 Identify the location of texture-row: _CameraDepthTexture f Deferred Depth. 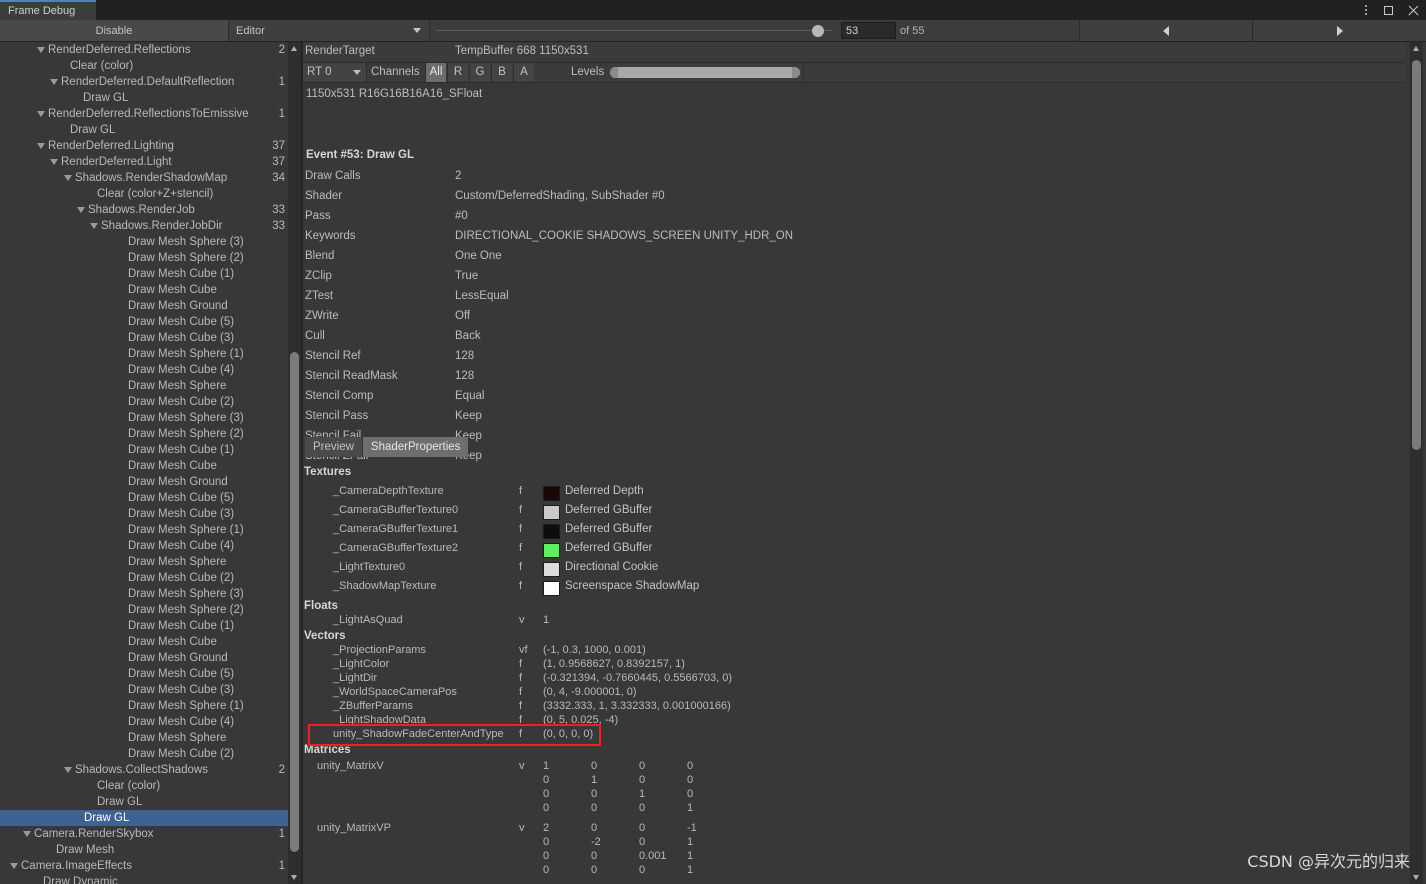
(854, 494).